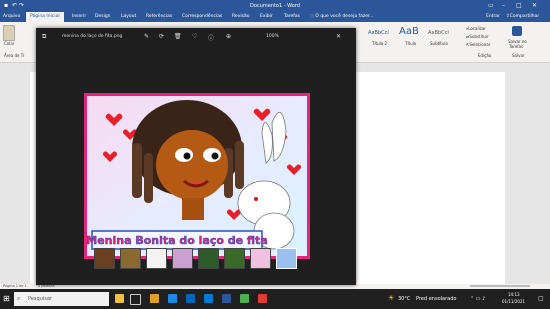 The image size is (550, 309). Describe the element at coordinates (208, 298) in the screenshot. I see `mail-icon` at that location.